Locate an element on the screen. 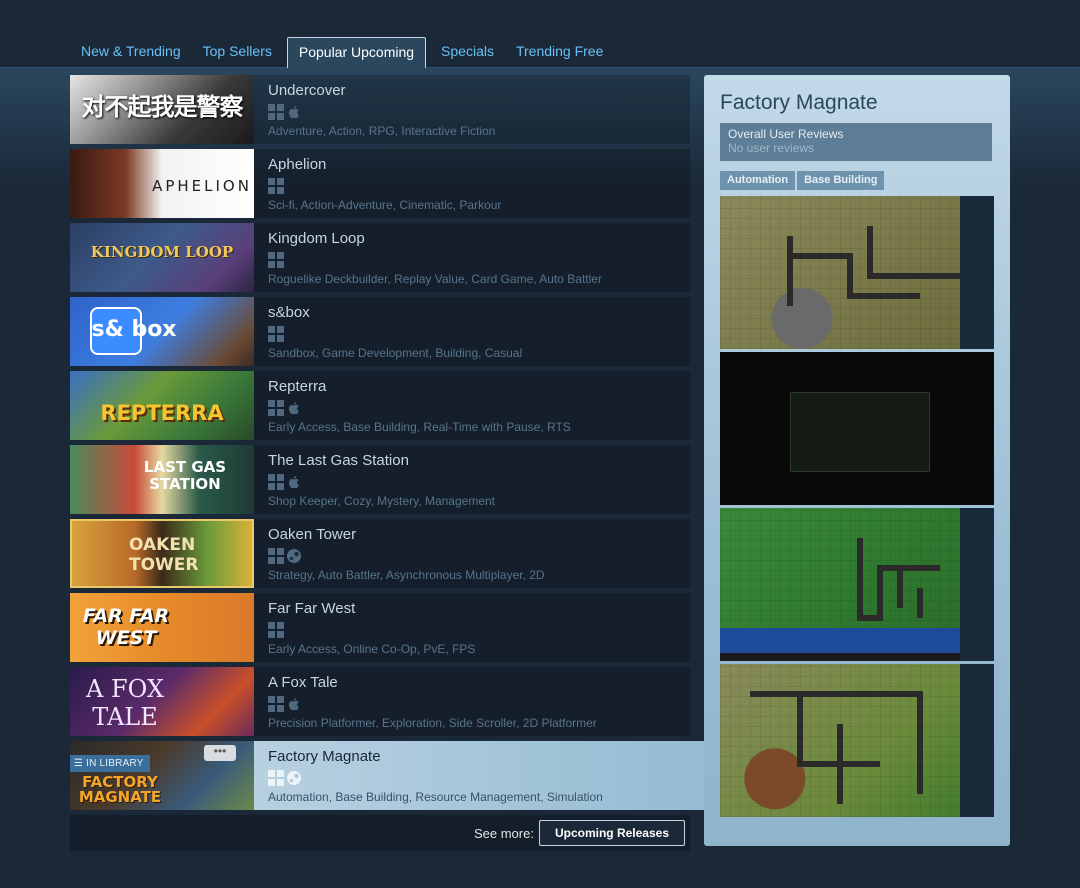 The image size is (1080, 888). in-library-badge: ☰ IN LIBRARY is located at coordinates (110, 763).